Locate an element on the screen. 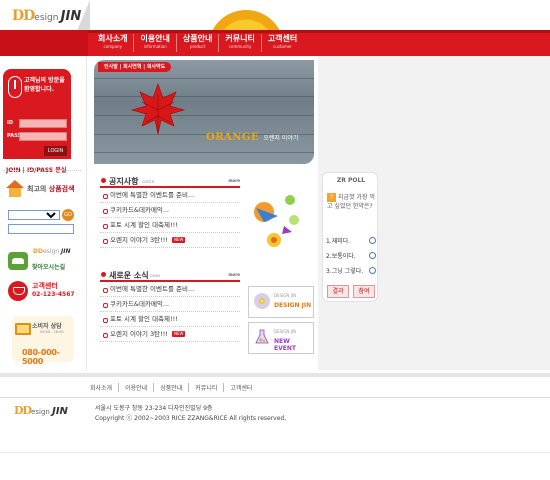  poll-vote-button: 참여 is located at coordinates (364, 291).